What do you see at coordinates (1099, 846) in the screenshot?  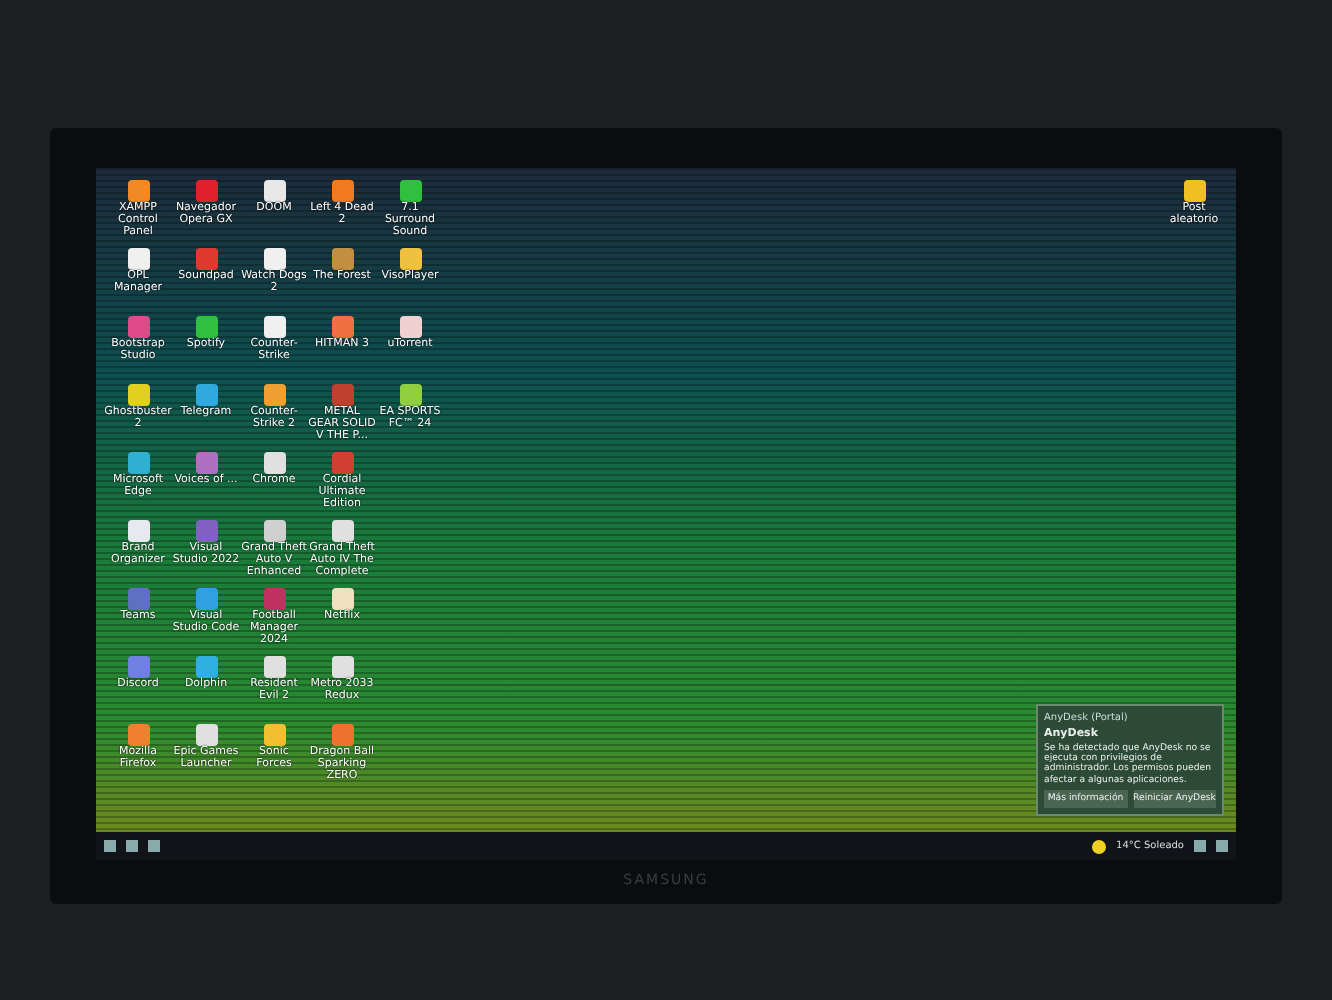 I see `sun-icon` at bounding box center [1099, 846].